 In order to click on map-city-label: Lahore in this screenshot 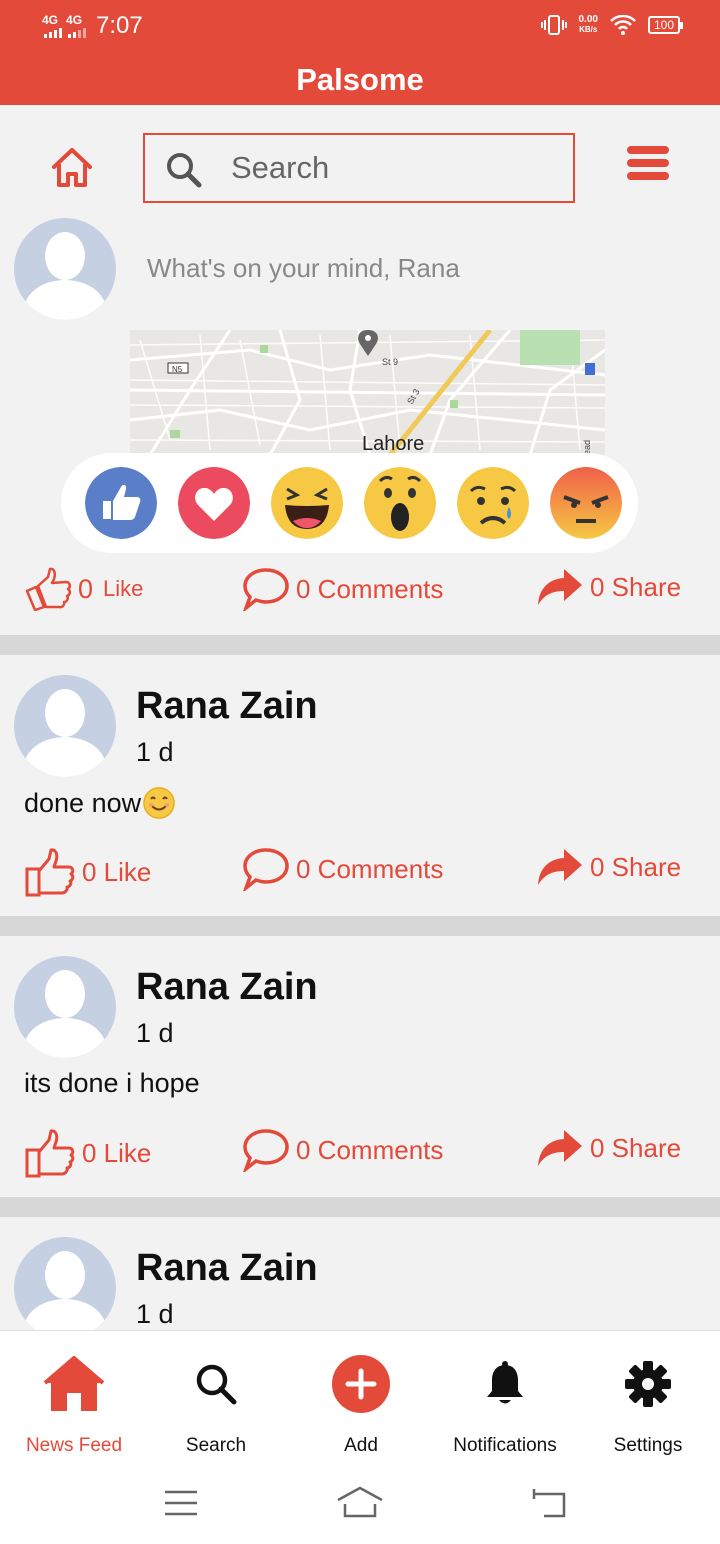, I will do `click(393, 444)`.